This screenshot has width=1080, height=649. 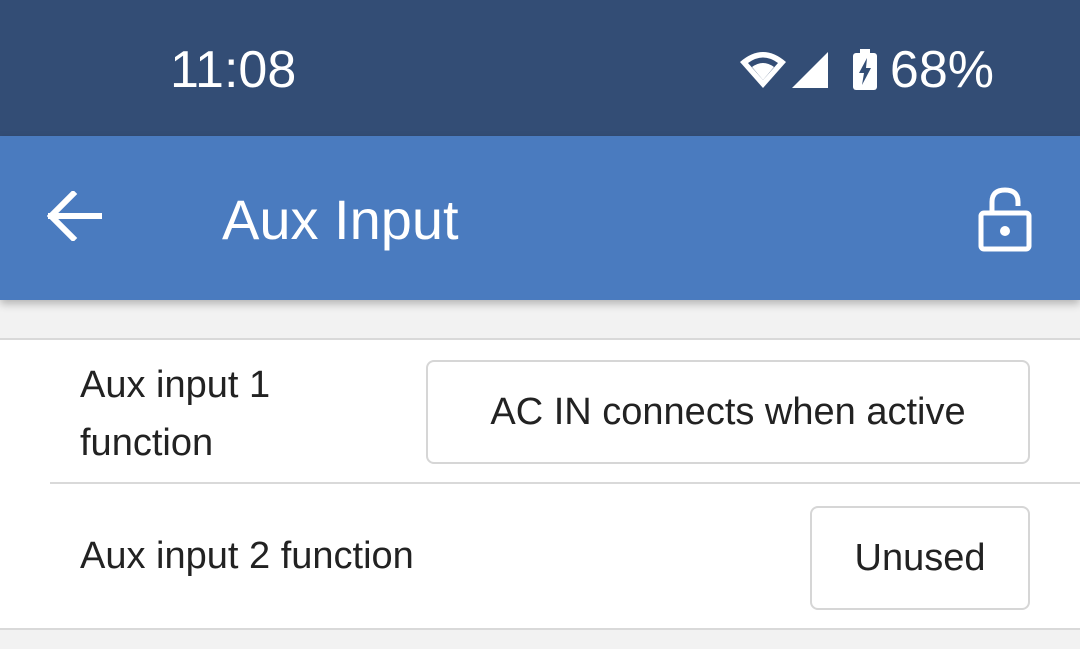 I want to click on page-title: Aux Input, so click(x=340, y=219).